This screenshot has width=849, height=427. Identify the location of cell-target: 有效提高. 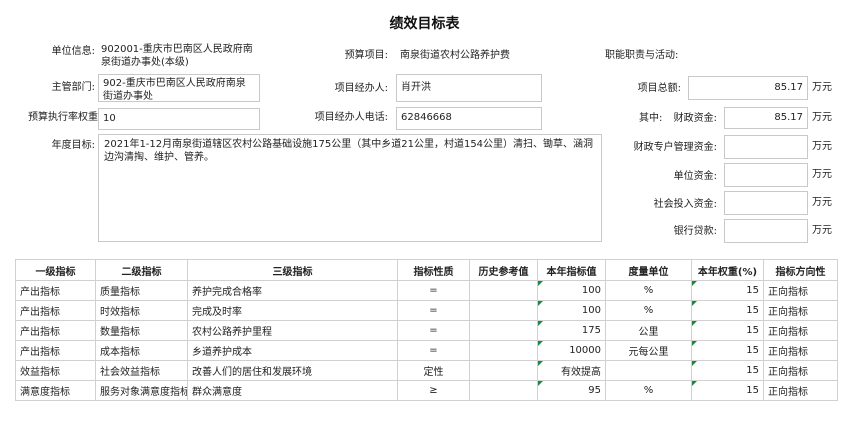
(571, 370).